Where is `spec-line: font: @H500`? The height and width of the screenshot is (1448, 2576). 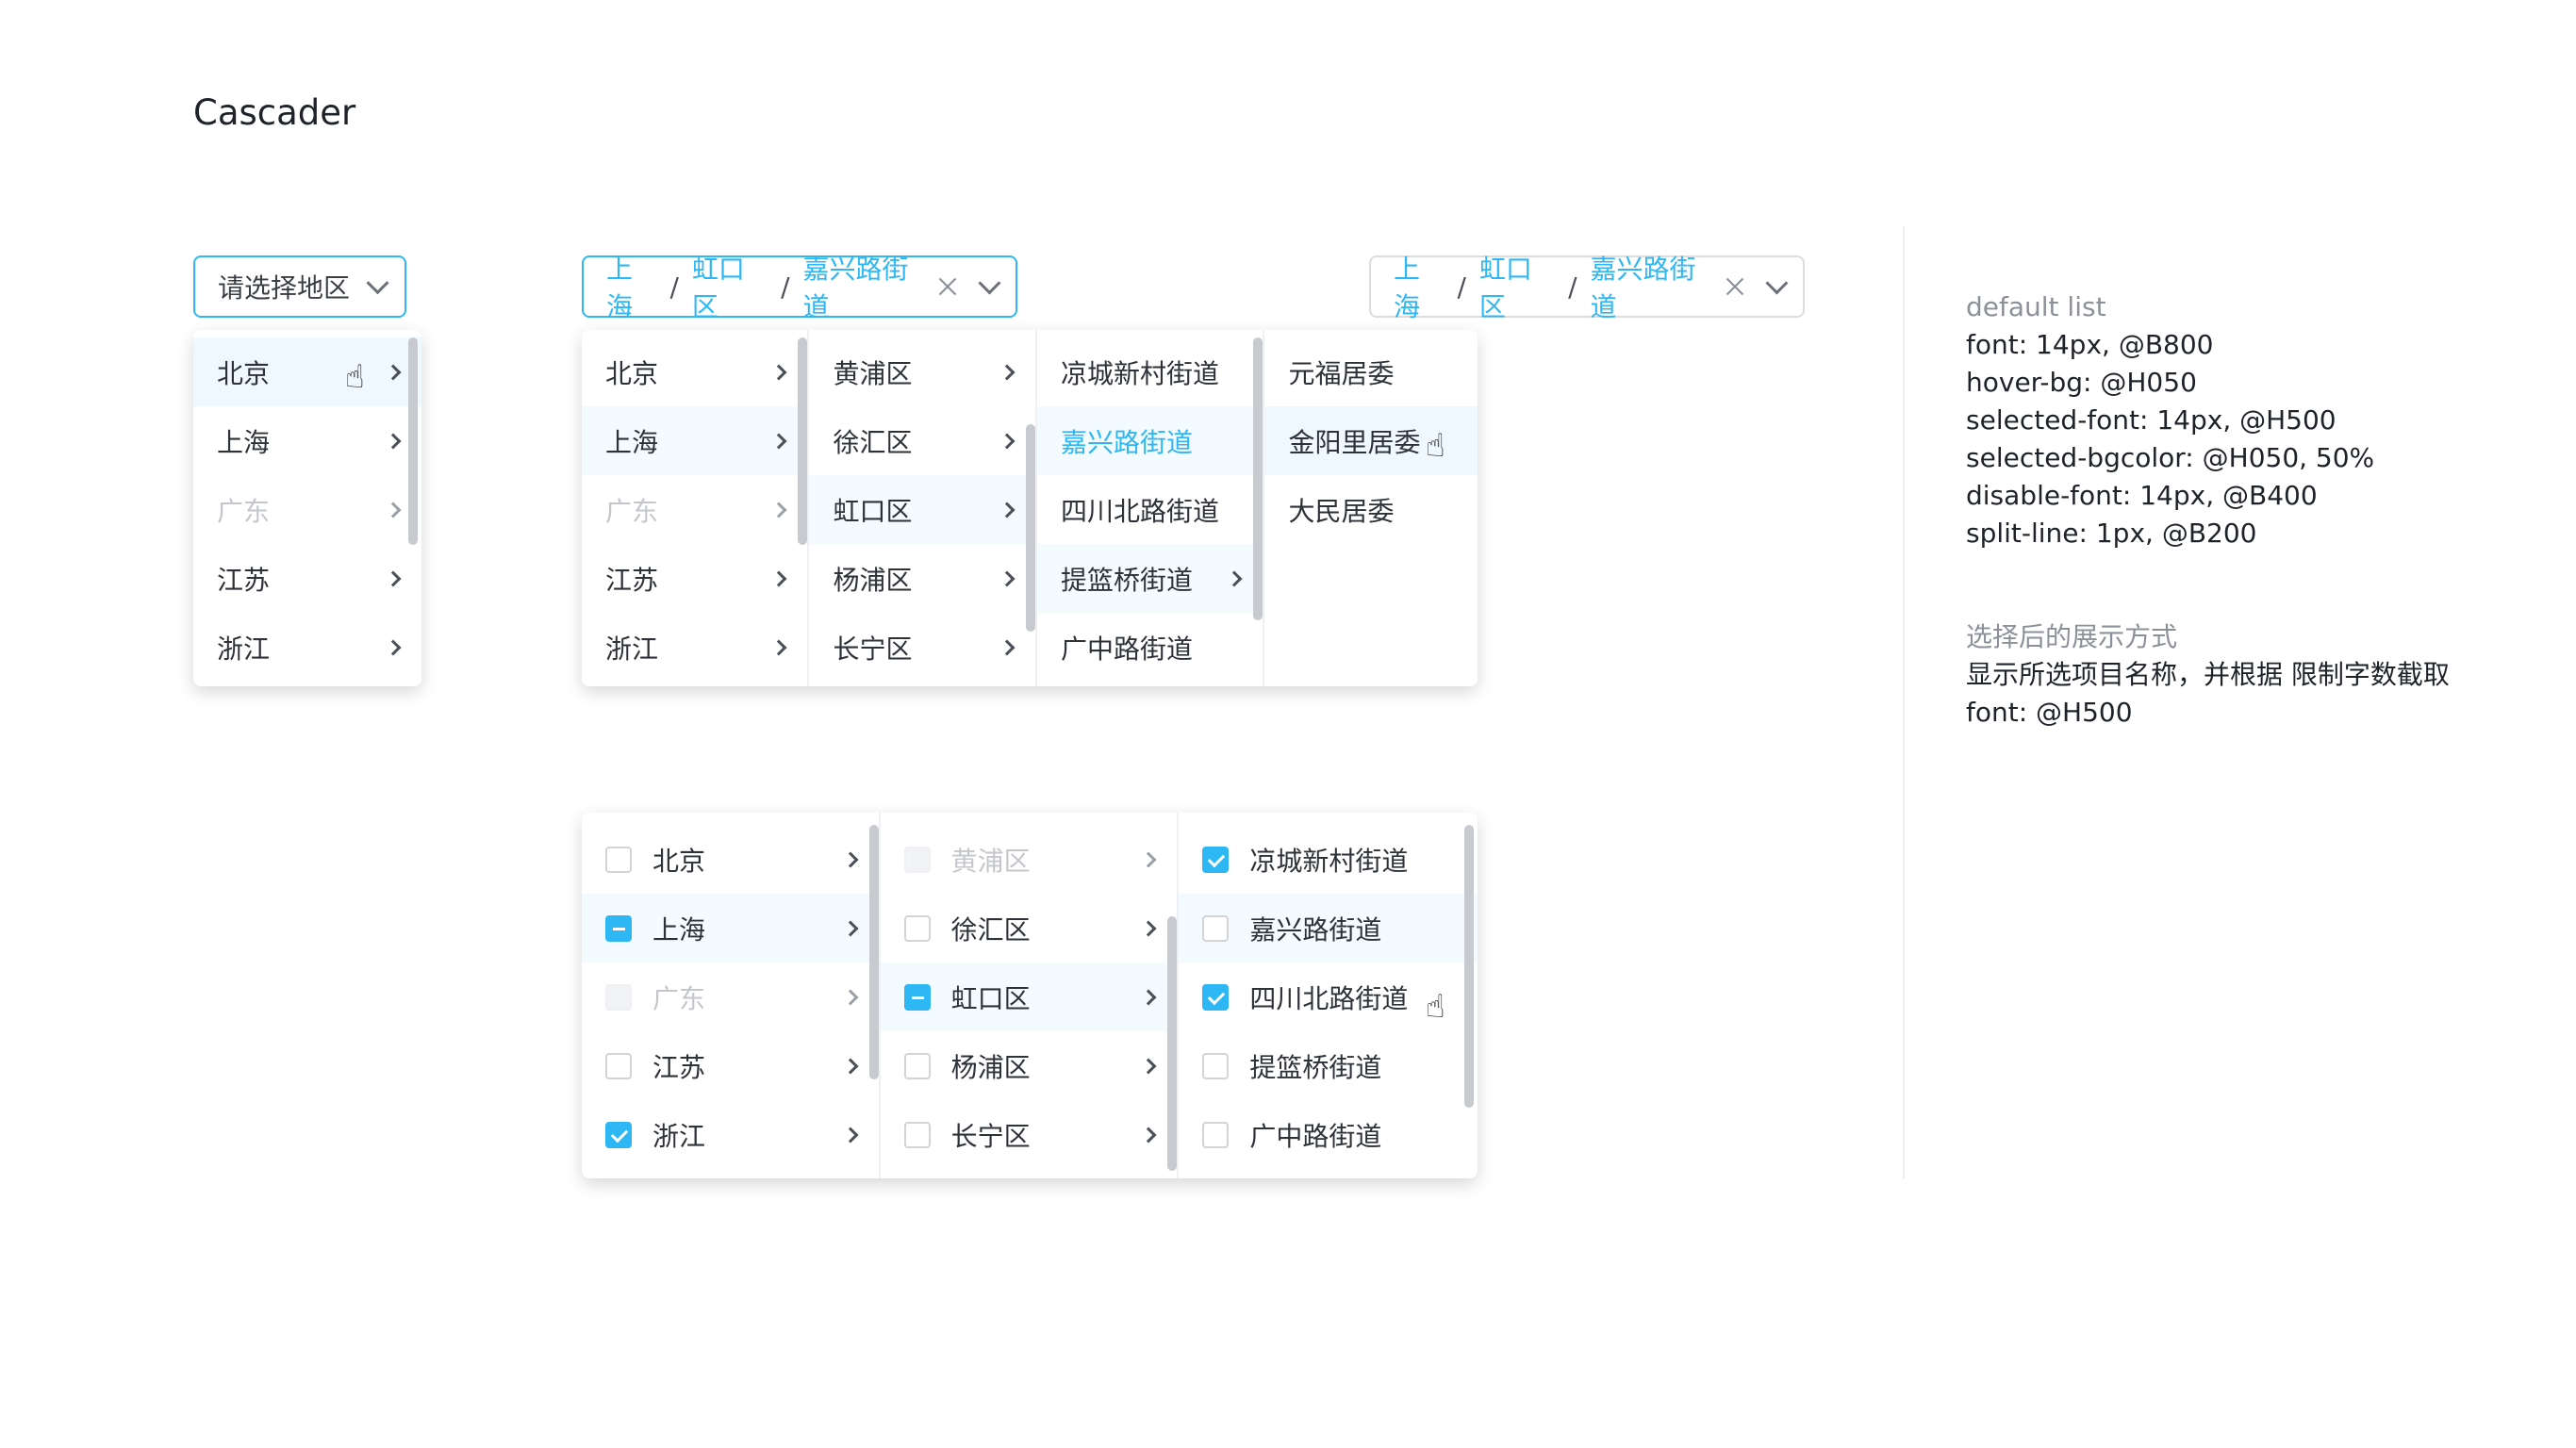 spec-line: font: @H500 is located at coordinates (2049, 712).